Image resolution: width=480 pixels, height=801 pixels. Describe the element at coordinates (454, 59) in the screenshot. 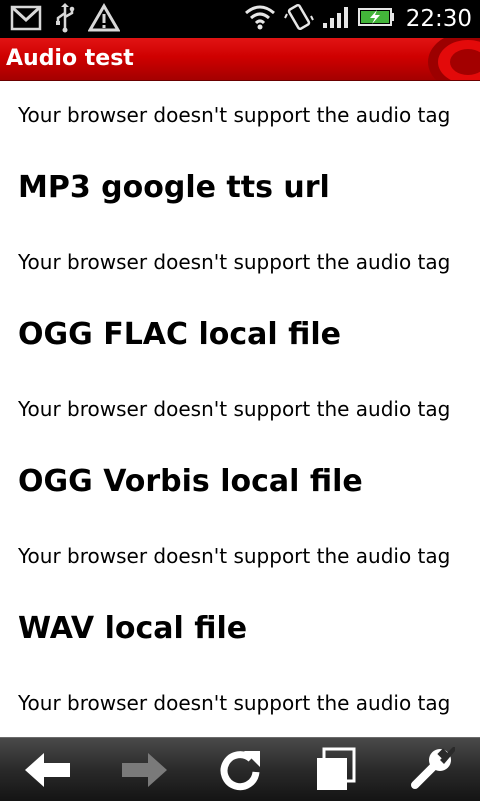

I see `browser-logo-decoration` at that location.